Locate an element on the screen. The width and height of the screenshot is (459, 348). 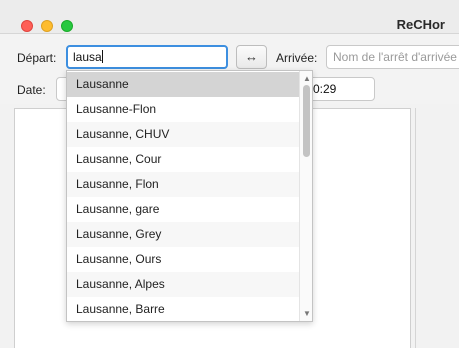
close-window-button is located at coordinates (27, 26).